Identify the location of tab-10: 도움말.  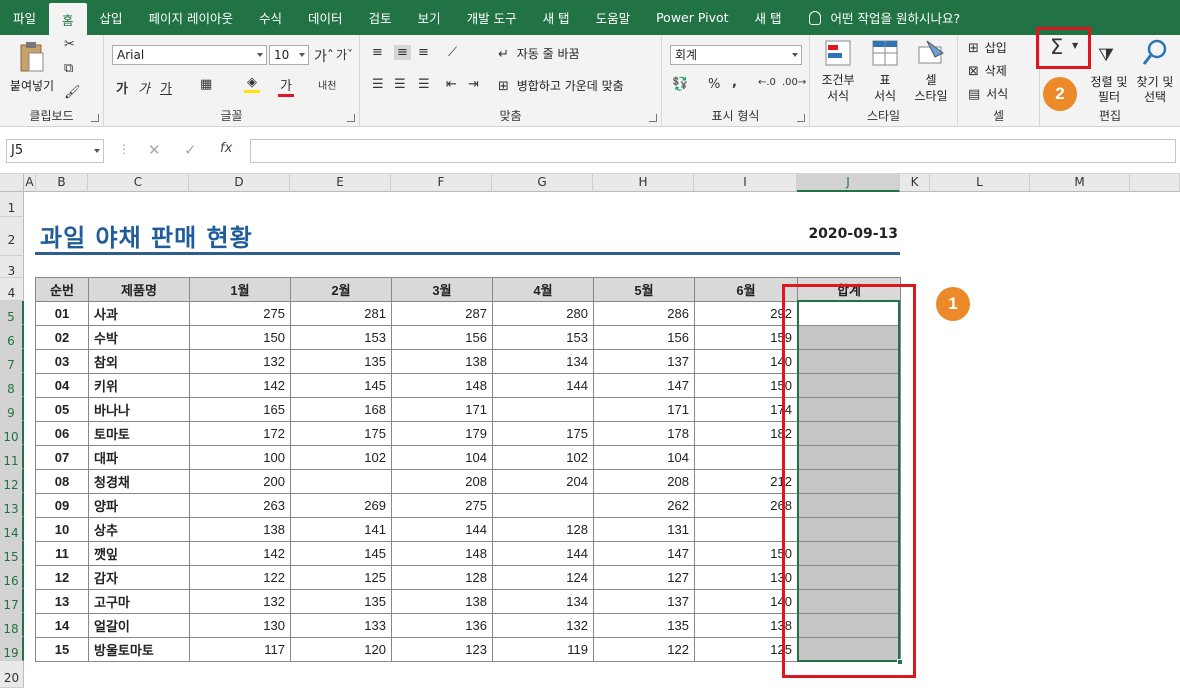
(613, 17).